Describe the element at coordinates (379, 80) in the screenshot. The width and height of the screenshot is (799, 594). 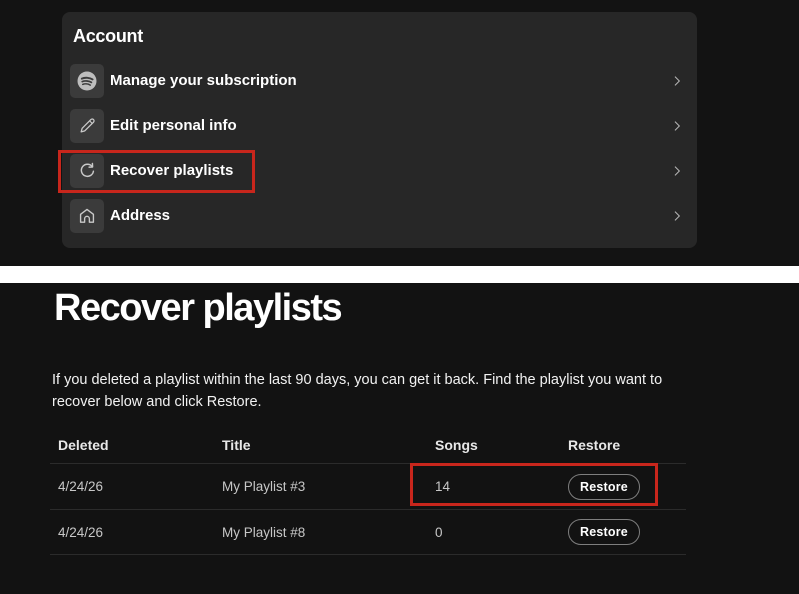
I see `menu-item-manage-subscription: Manage your subscription` at that location.